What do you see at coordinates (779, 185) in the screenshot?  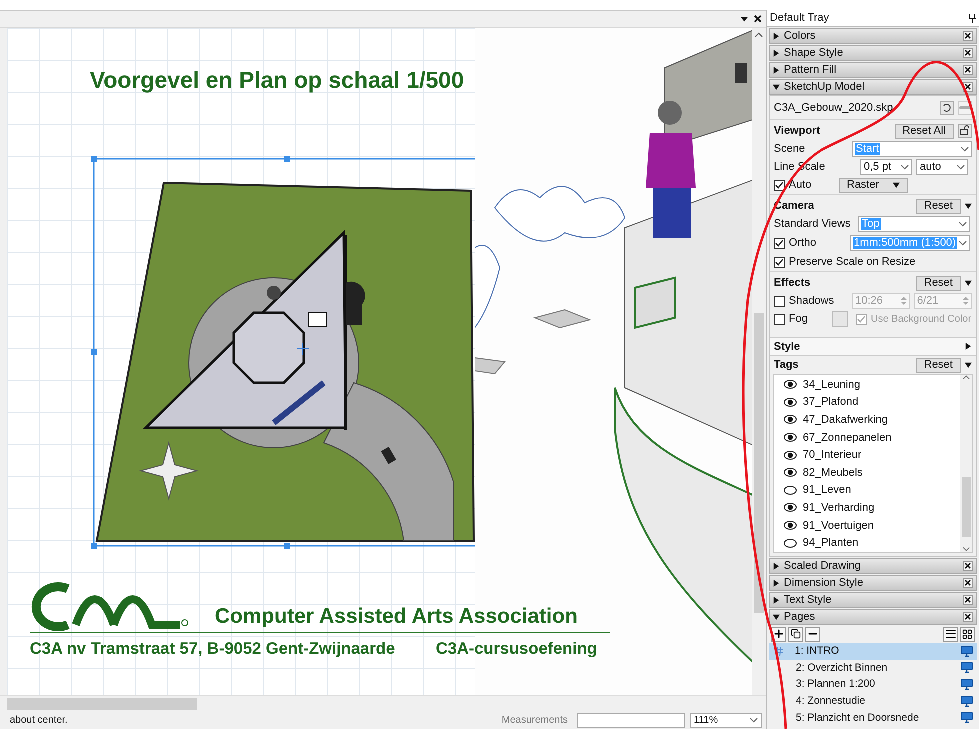 I see `auto-checkbox` at bounding box center [779, 185].